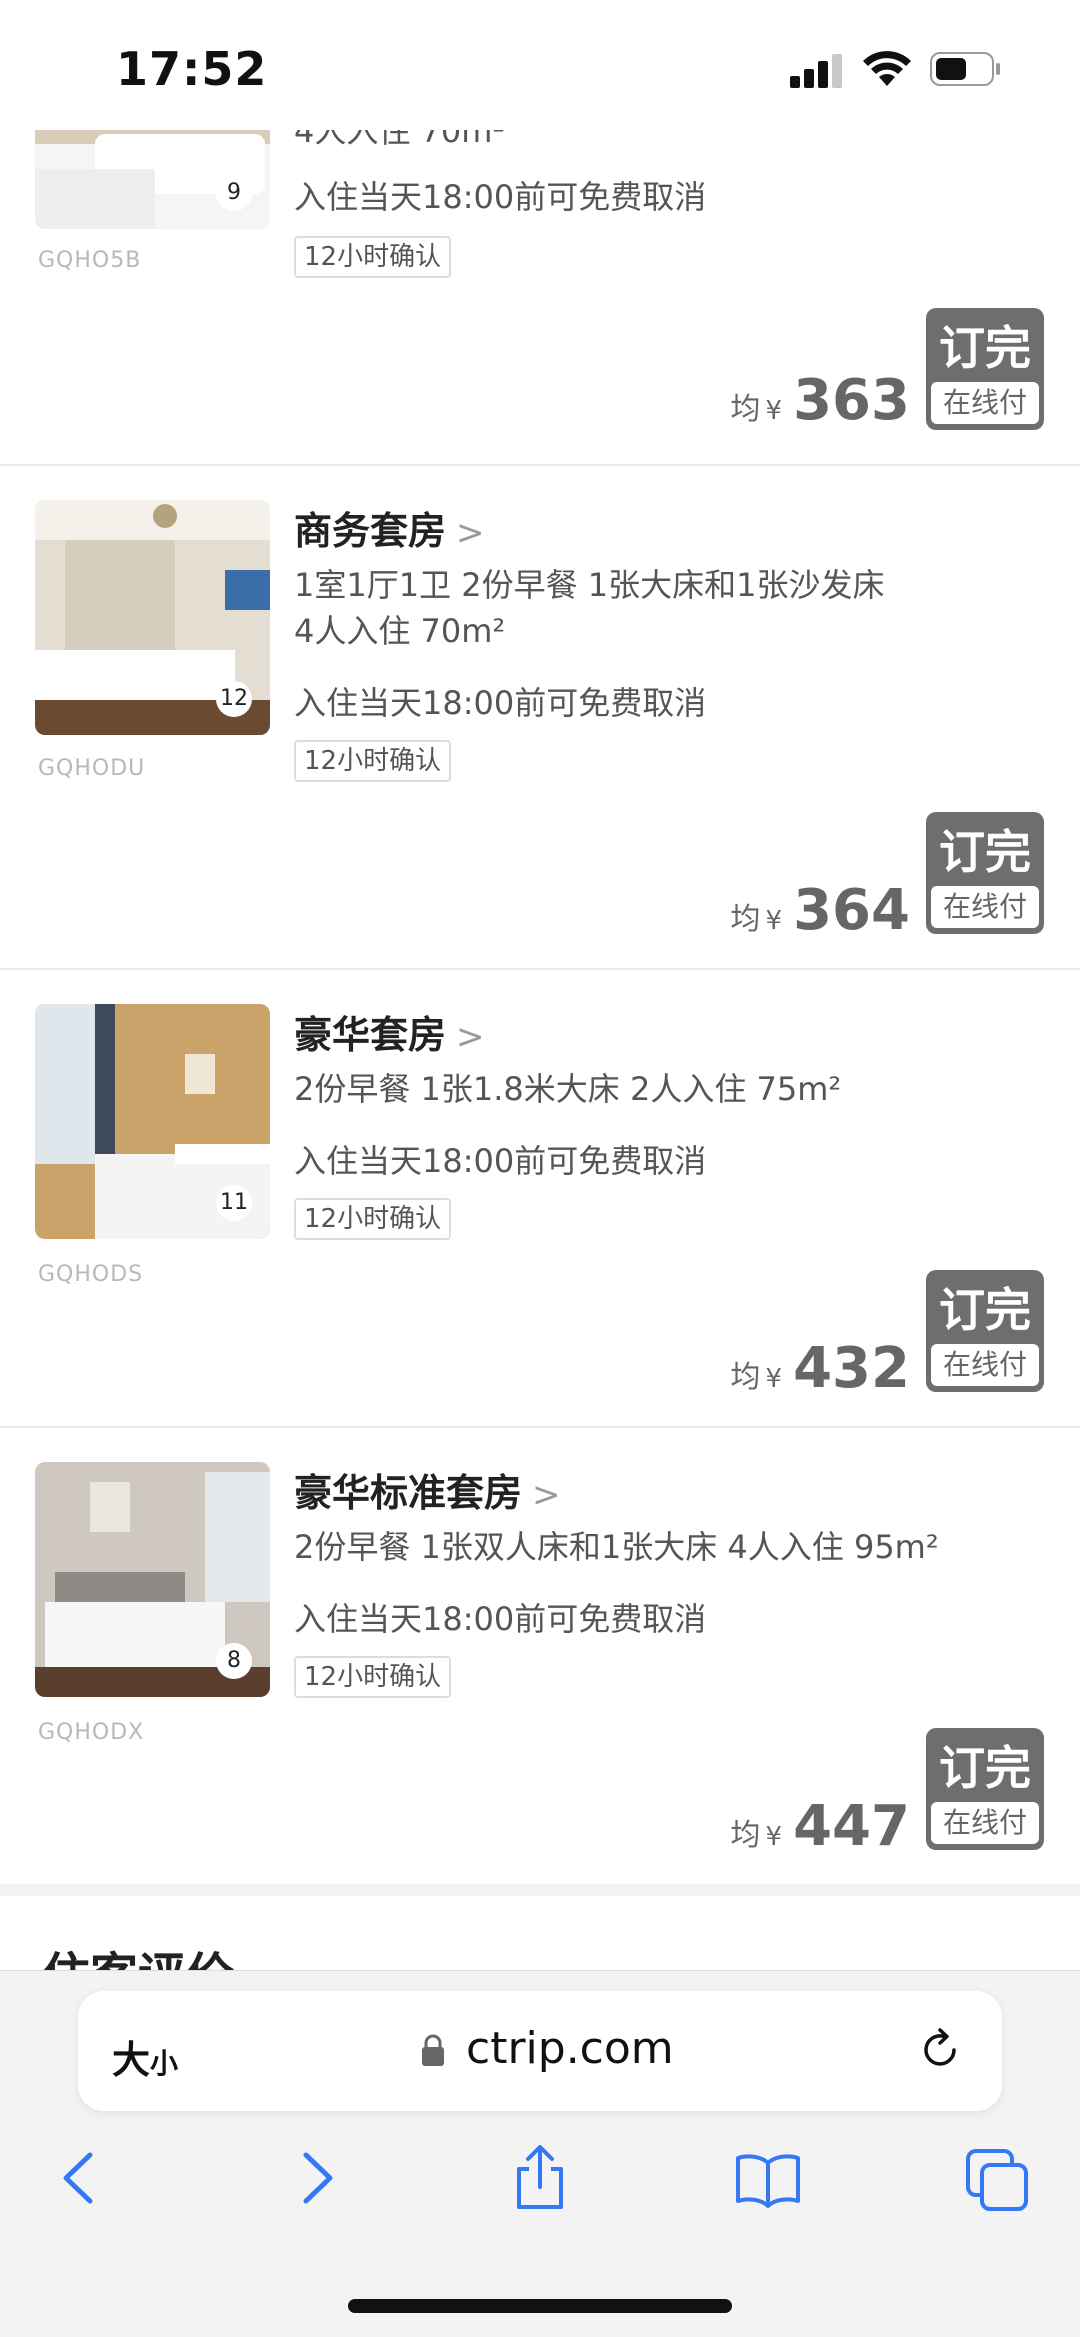 The image size is (1080, 2337). I want to click on status-time: 17:52, so click(192, 69).